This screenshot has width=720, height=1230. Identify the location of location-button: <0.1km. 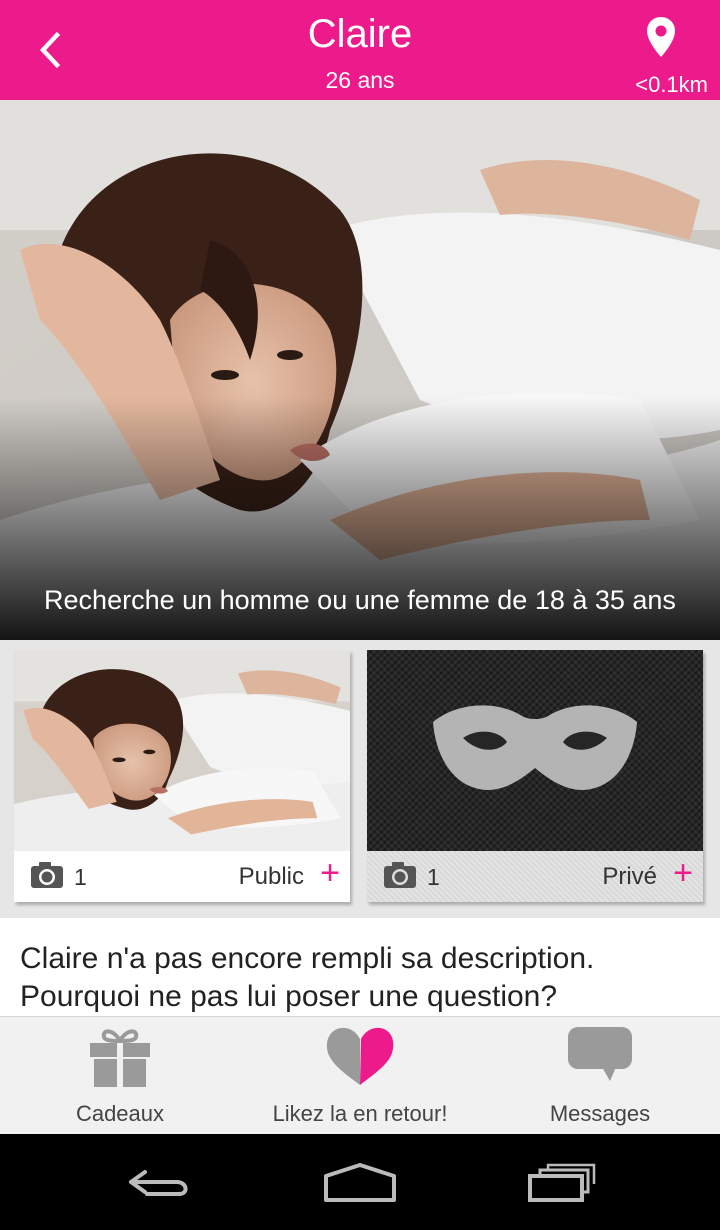
(660, 55).